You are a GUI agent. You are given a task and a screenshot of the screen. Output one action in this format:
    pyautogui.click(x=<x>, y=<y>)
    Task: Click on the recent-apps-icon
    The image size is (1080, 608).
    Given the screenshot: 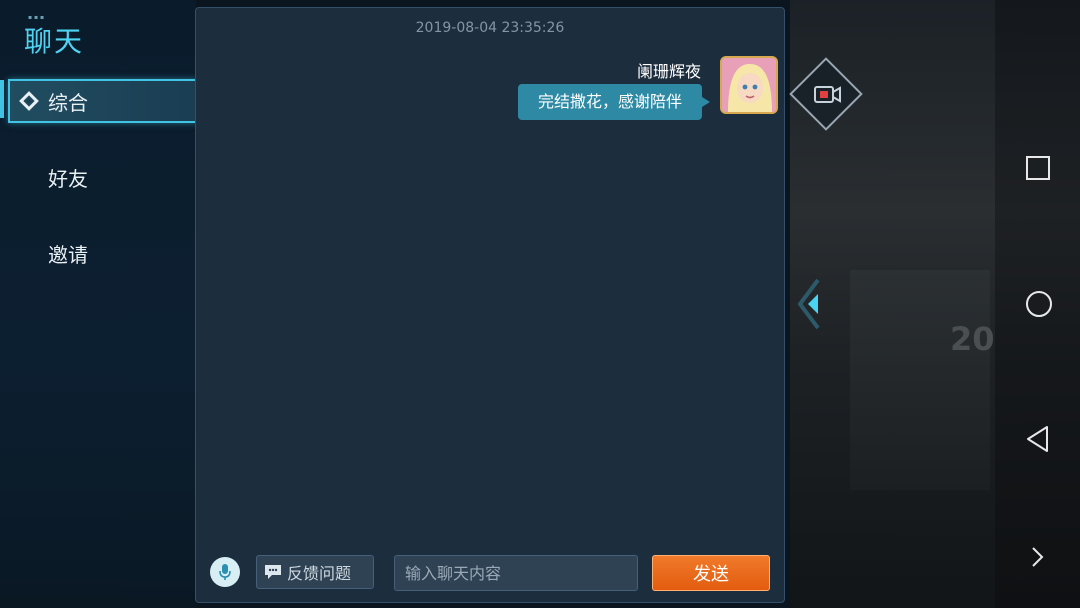 What is the action you would take?
    pyautogui.click(x=1038, y=168)
    